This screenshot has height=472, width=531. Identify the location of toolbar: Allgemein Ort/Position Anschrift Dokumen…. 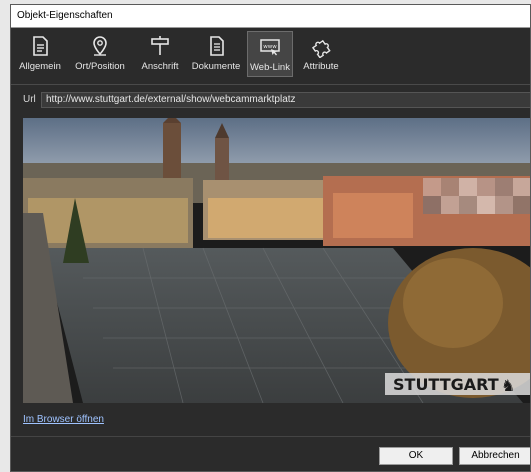
(270, 56).